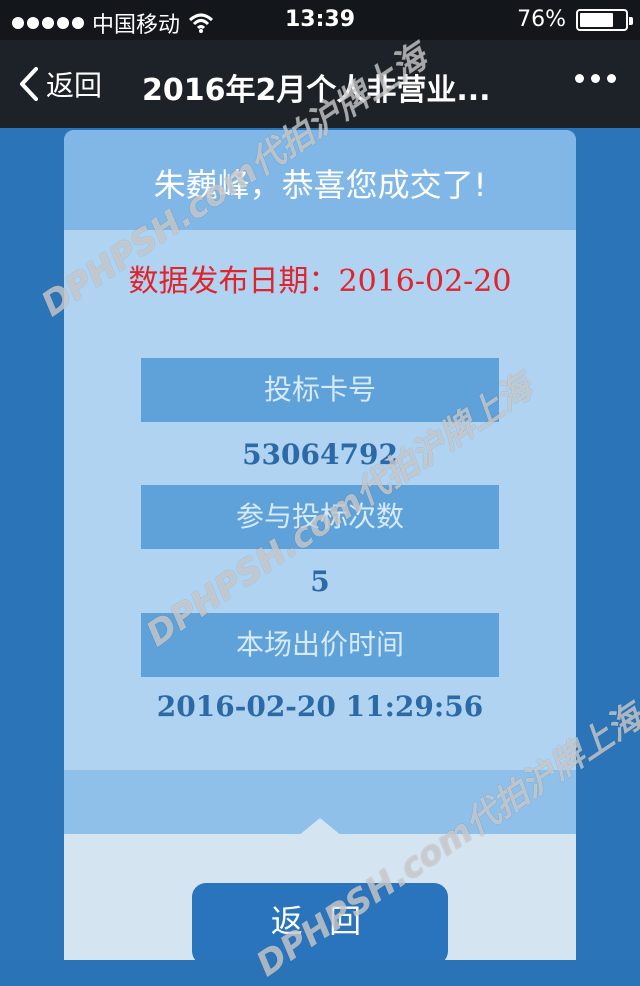 The image size is (640, 986). I want to click on status-bar: 中国移动 13:39 76%, so click(320, 20).